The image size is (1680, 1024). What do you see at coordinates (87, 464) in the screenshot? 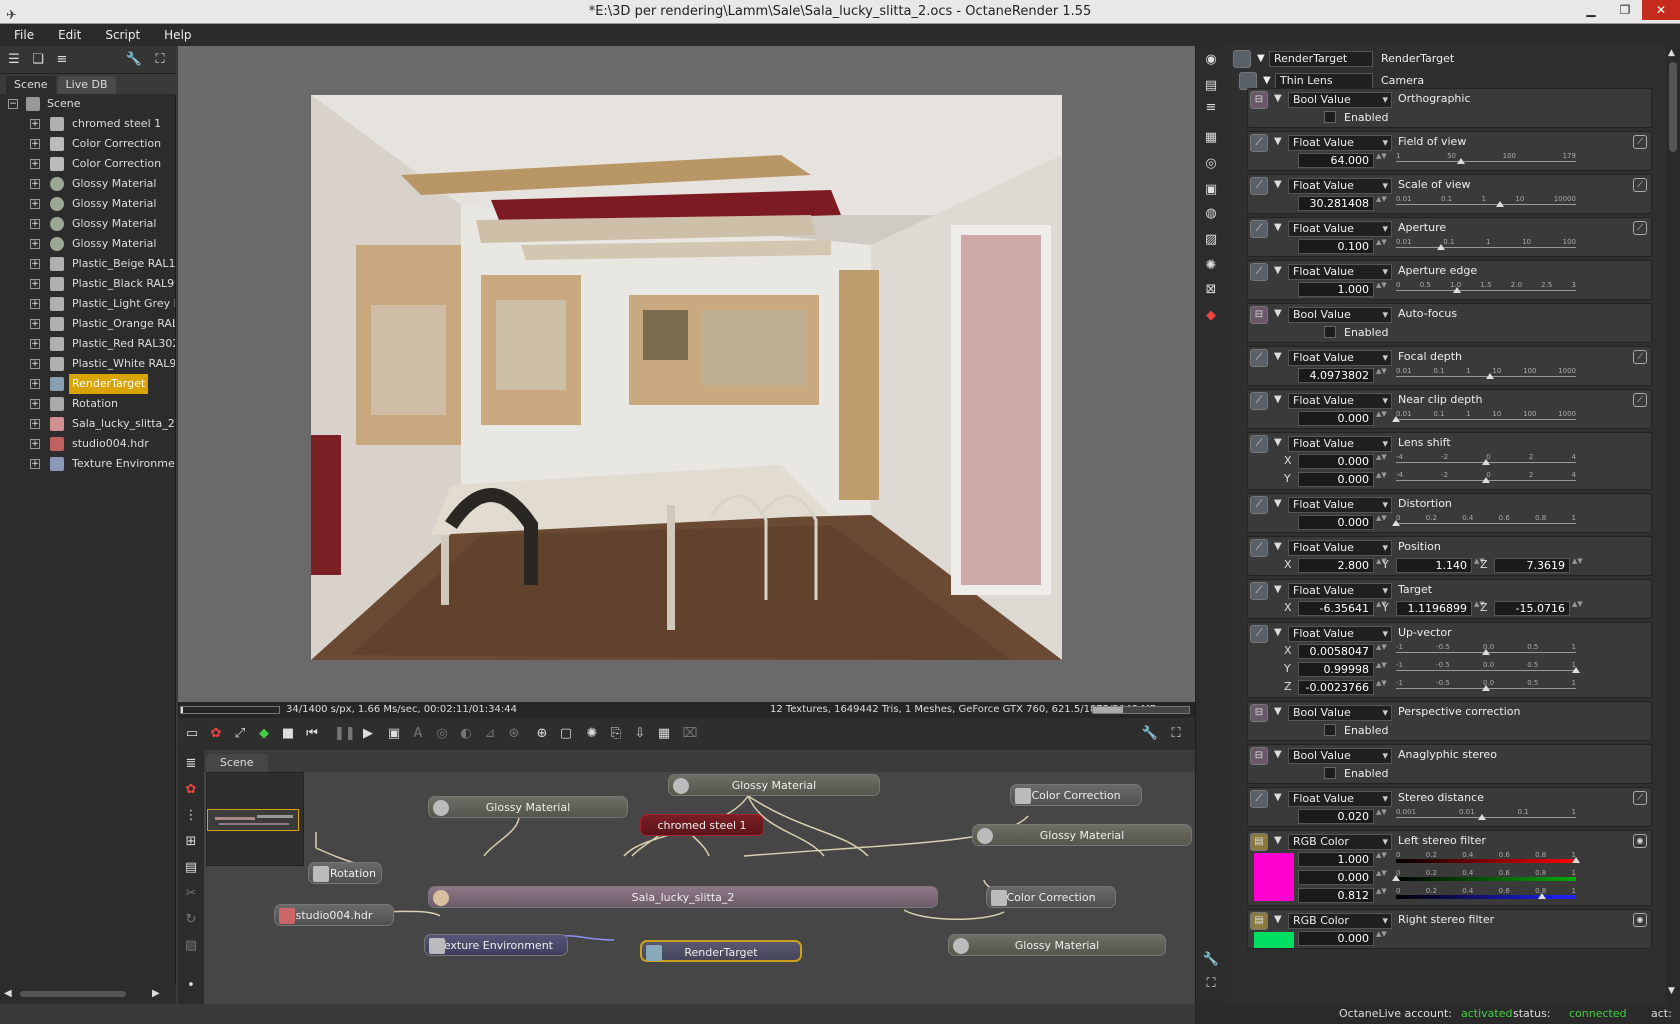
I see `tree-item: + Texture Environment` at bounding box center [87, 464].